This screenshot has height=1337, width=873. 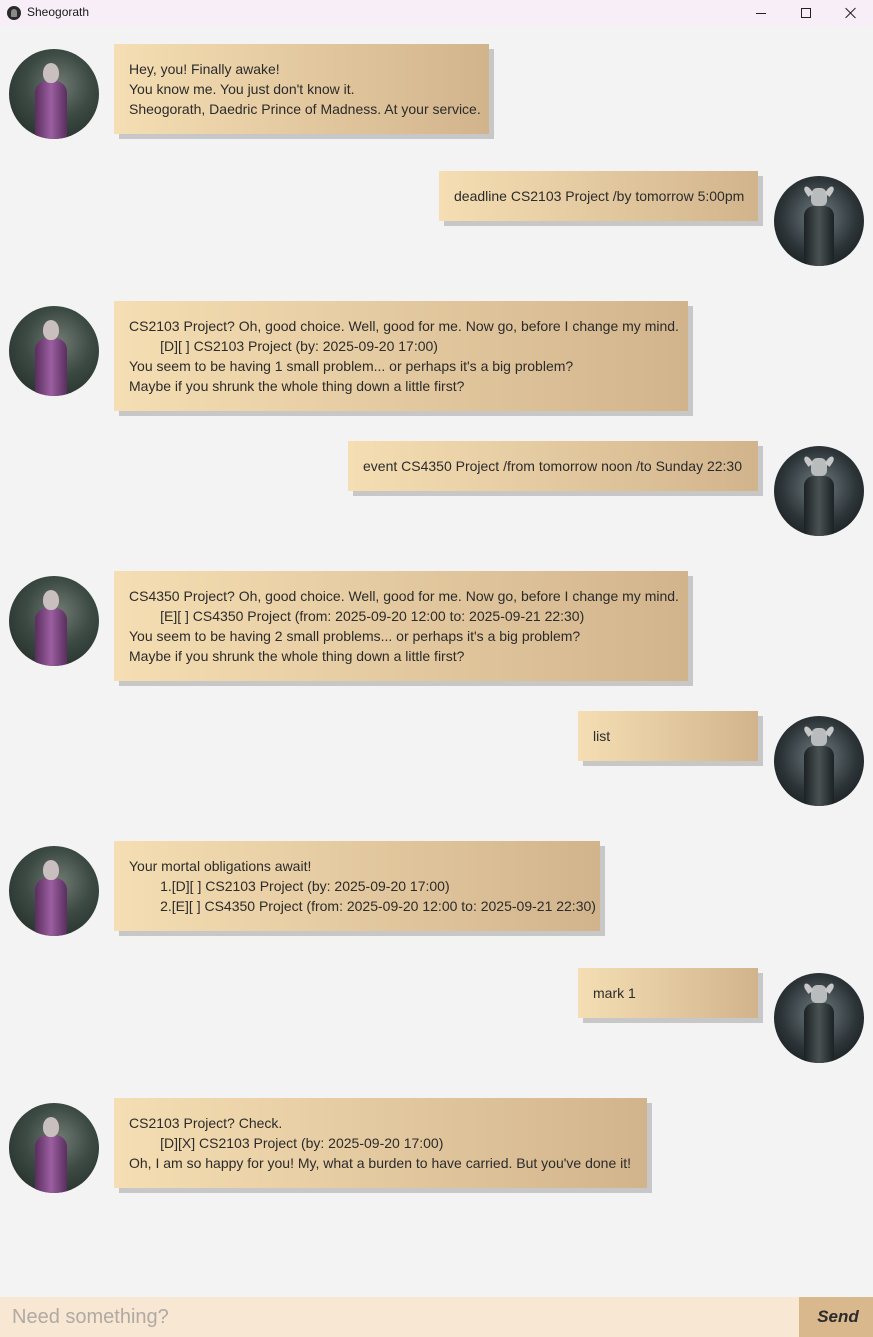 I want to click on sheogorath-icon, so click(x=14, y=13).